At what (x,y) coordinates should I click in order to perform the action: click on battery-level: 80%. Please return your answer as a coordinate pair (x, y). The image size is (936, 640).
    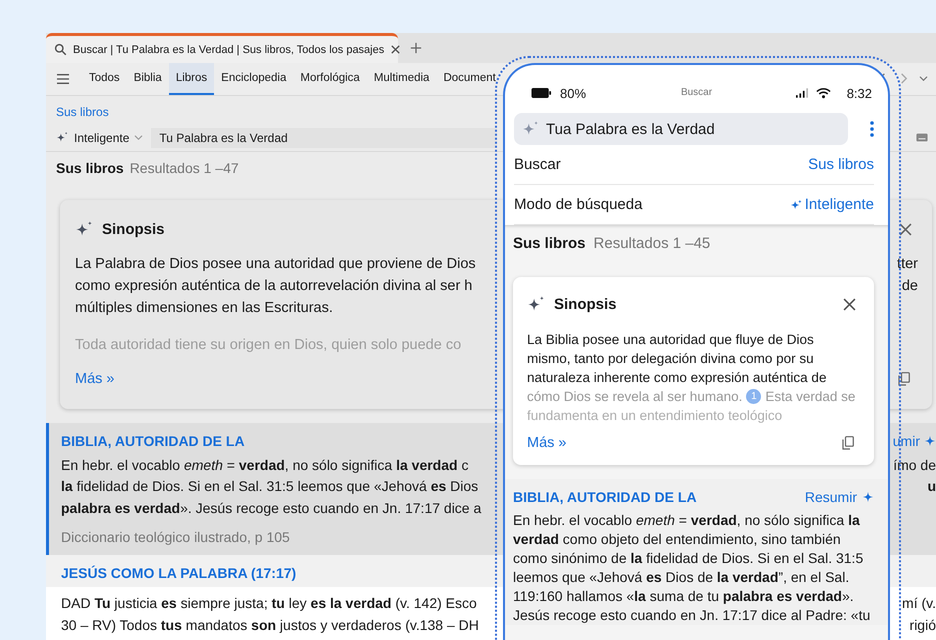
    Looking at the image, I should click on (573, 93).